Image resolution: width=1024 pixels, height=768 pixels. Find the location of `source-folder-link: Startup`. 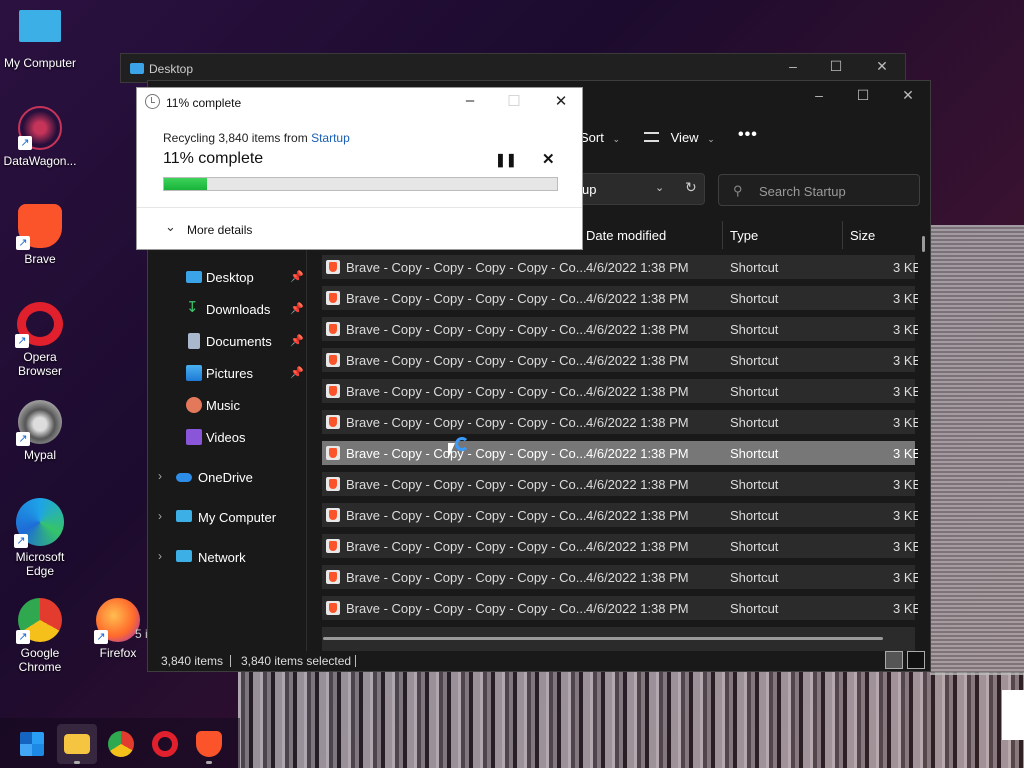

source-folder-link: Startup is located at coordinates (330, 138).